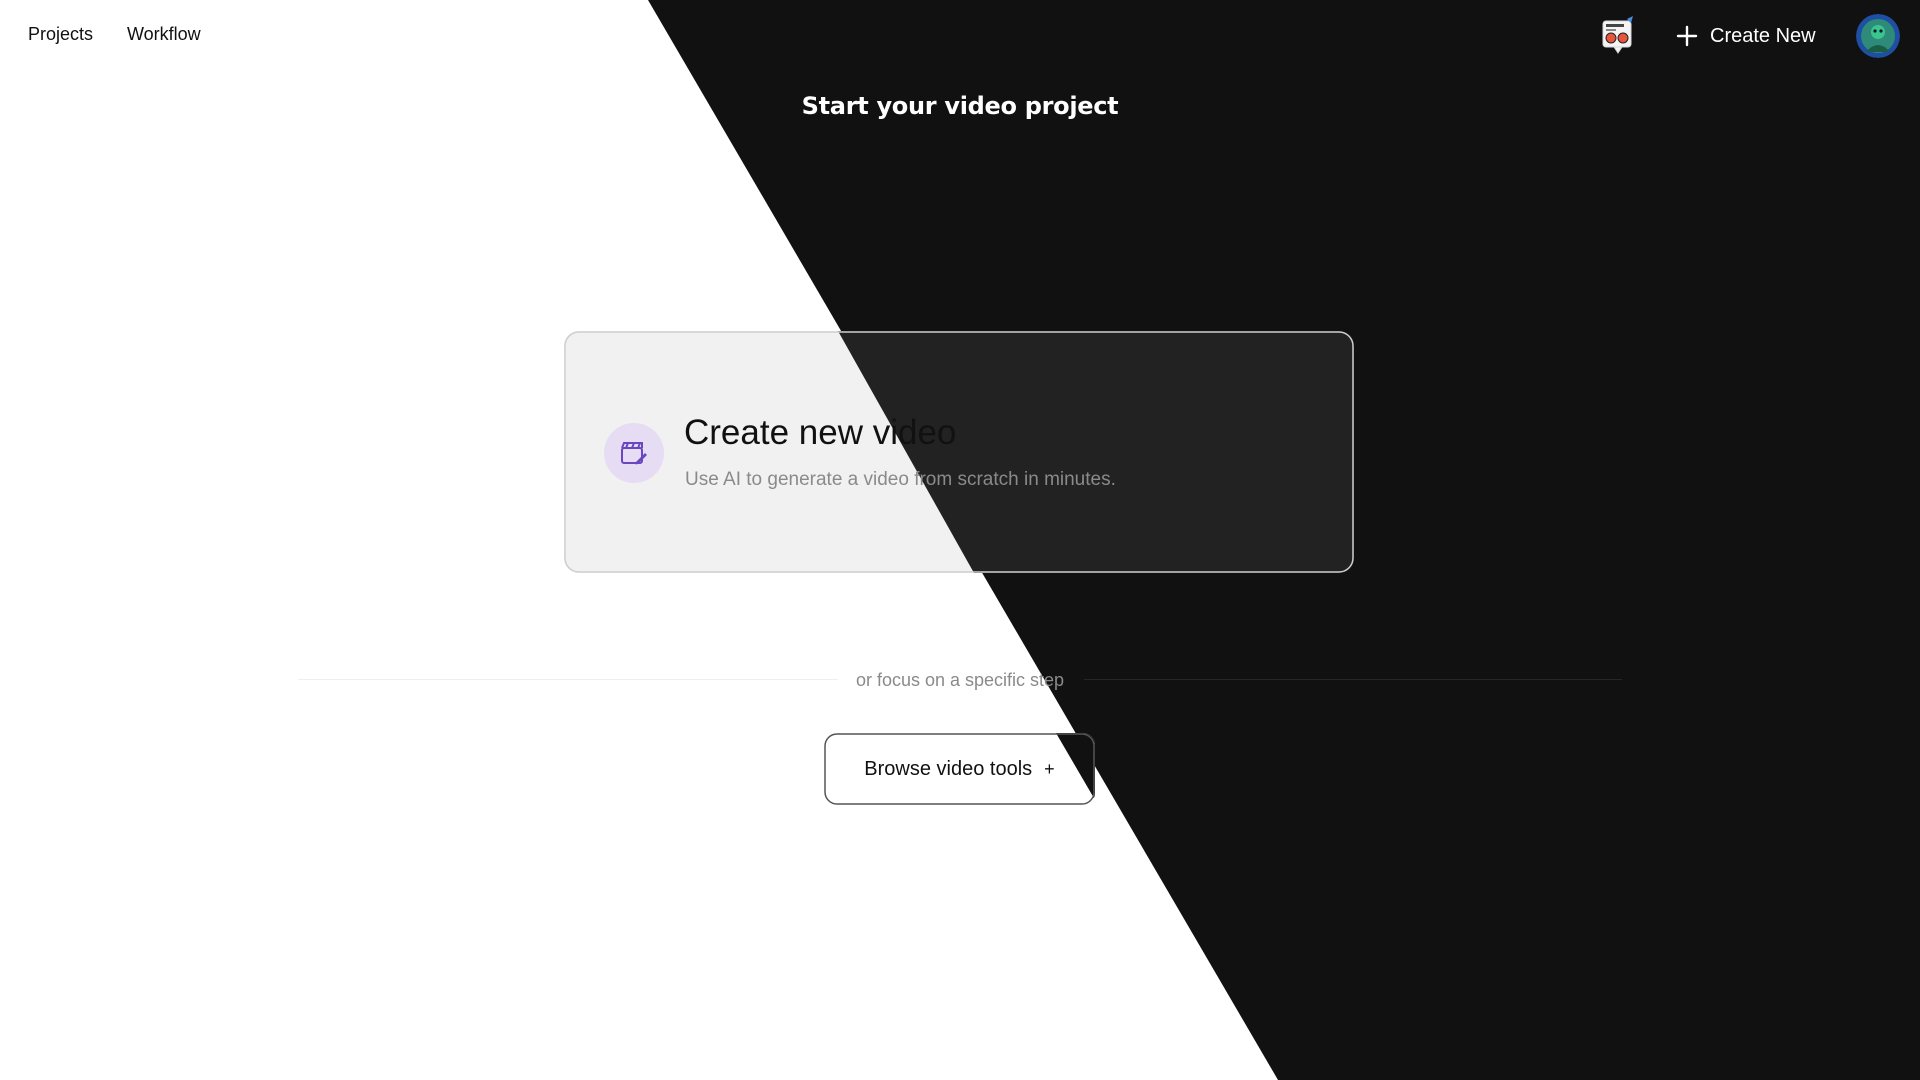 The width and height of the screenshot is (1920, 1080). What do you see at coordinates (1687, 36) in the screenshot?
I see `plus-icon` at bounding box center [1687, 36].